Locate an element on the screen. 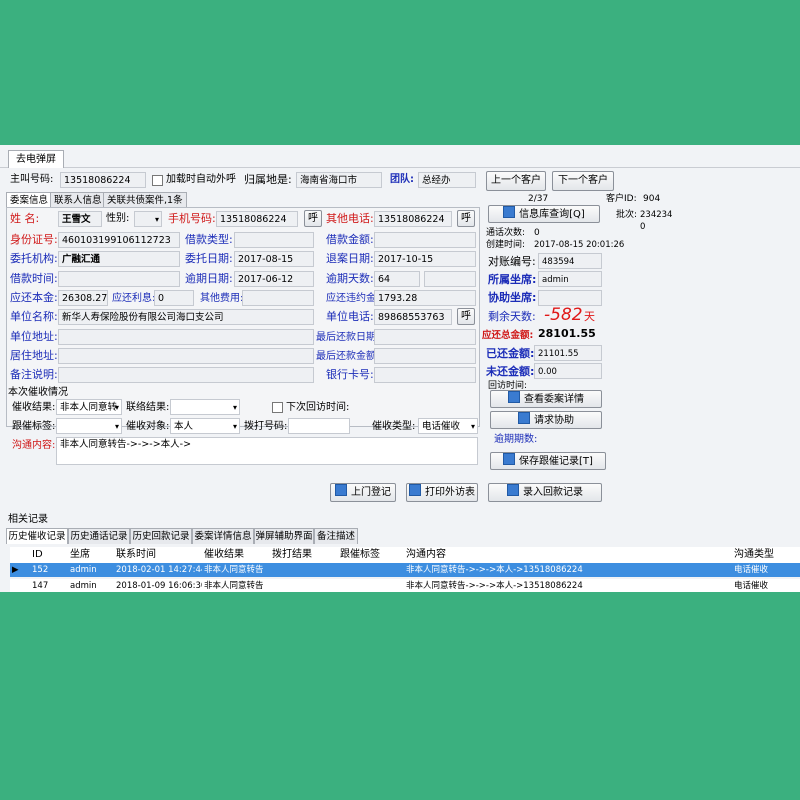 This screenshot has height=800, width=800. related-tab-3: 委案详情信息 is located at coordinates (223, 536).